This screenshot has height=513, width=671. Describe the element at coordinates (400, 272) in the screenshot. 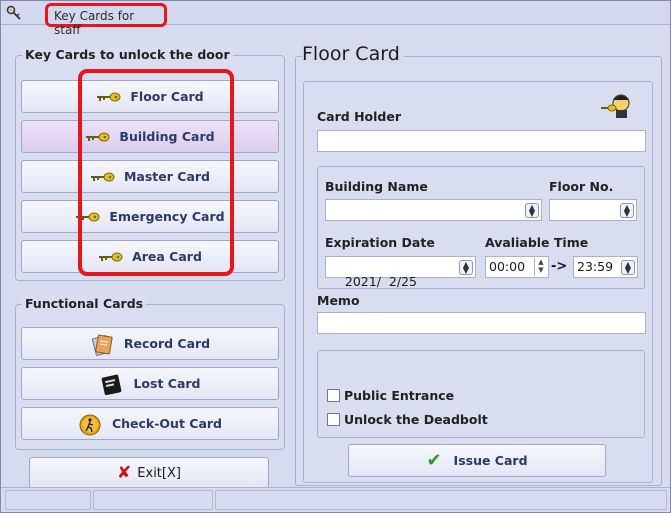

I see `expiration-date-picker: 2021/ 2/25 ▲ ▼` at that location.